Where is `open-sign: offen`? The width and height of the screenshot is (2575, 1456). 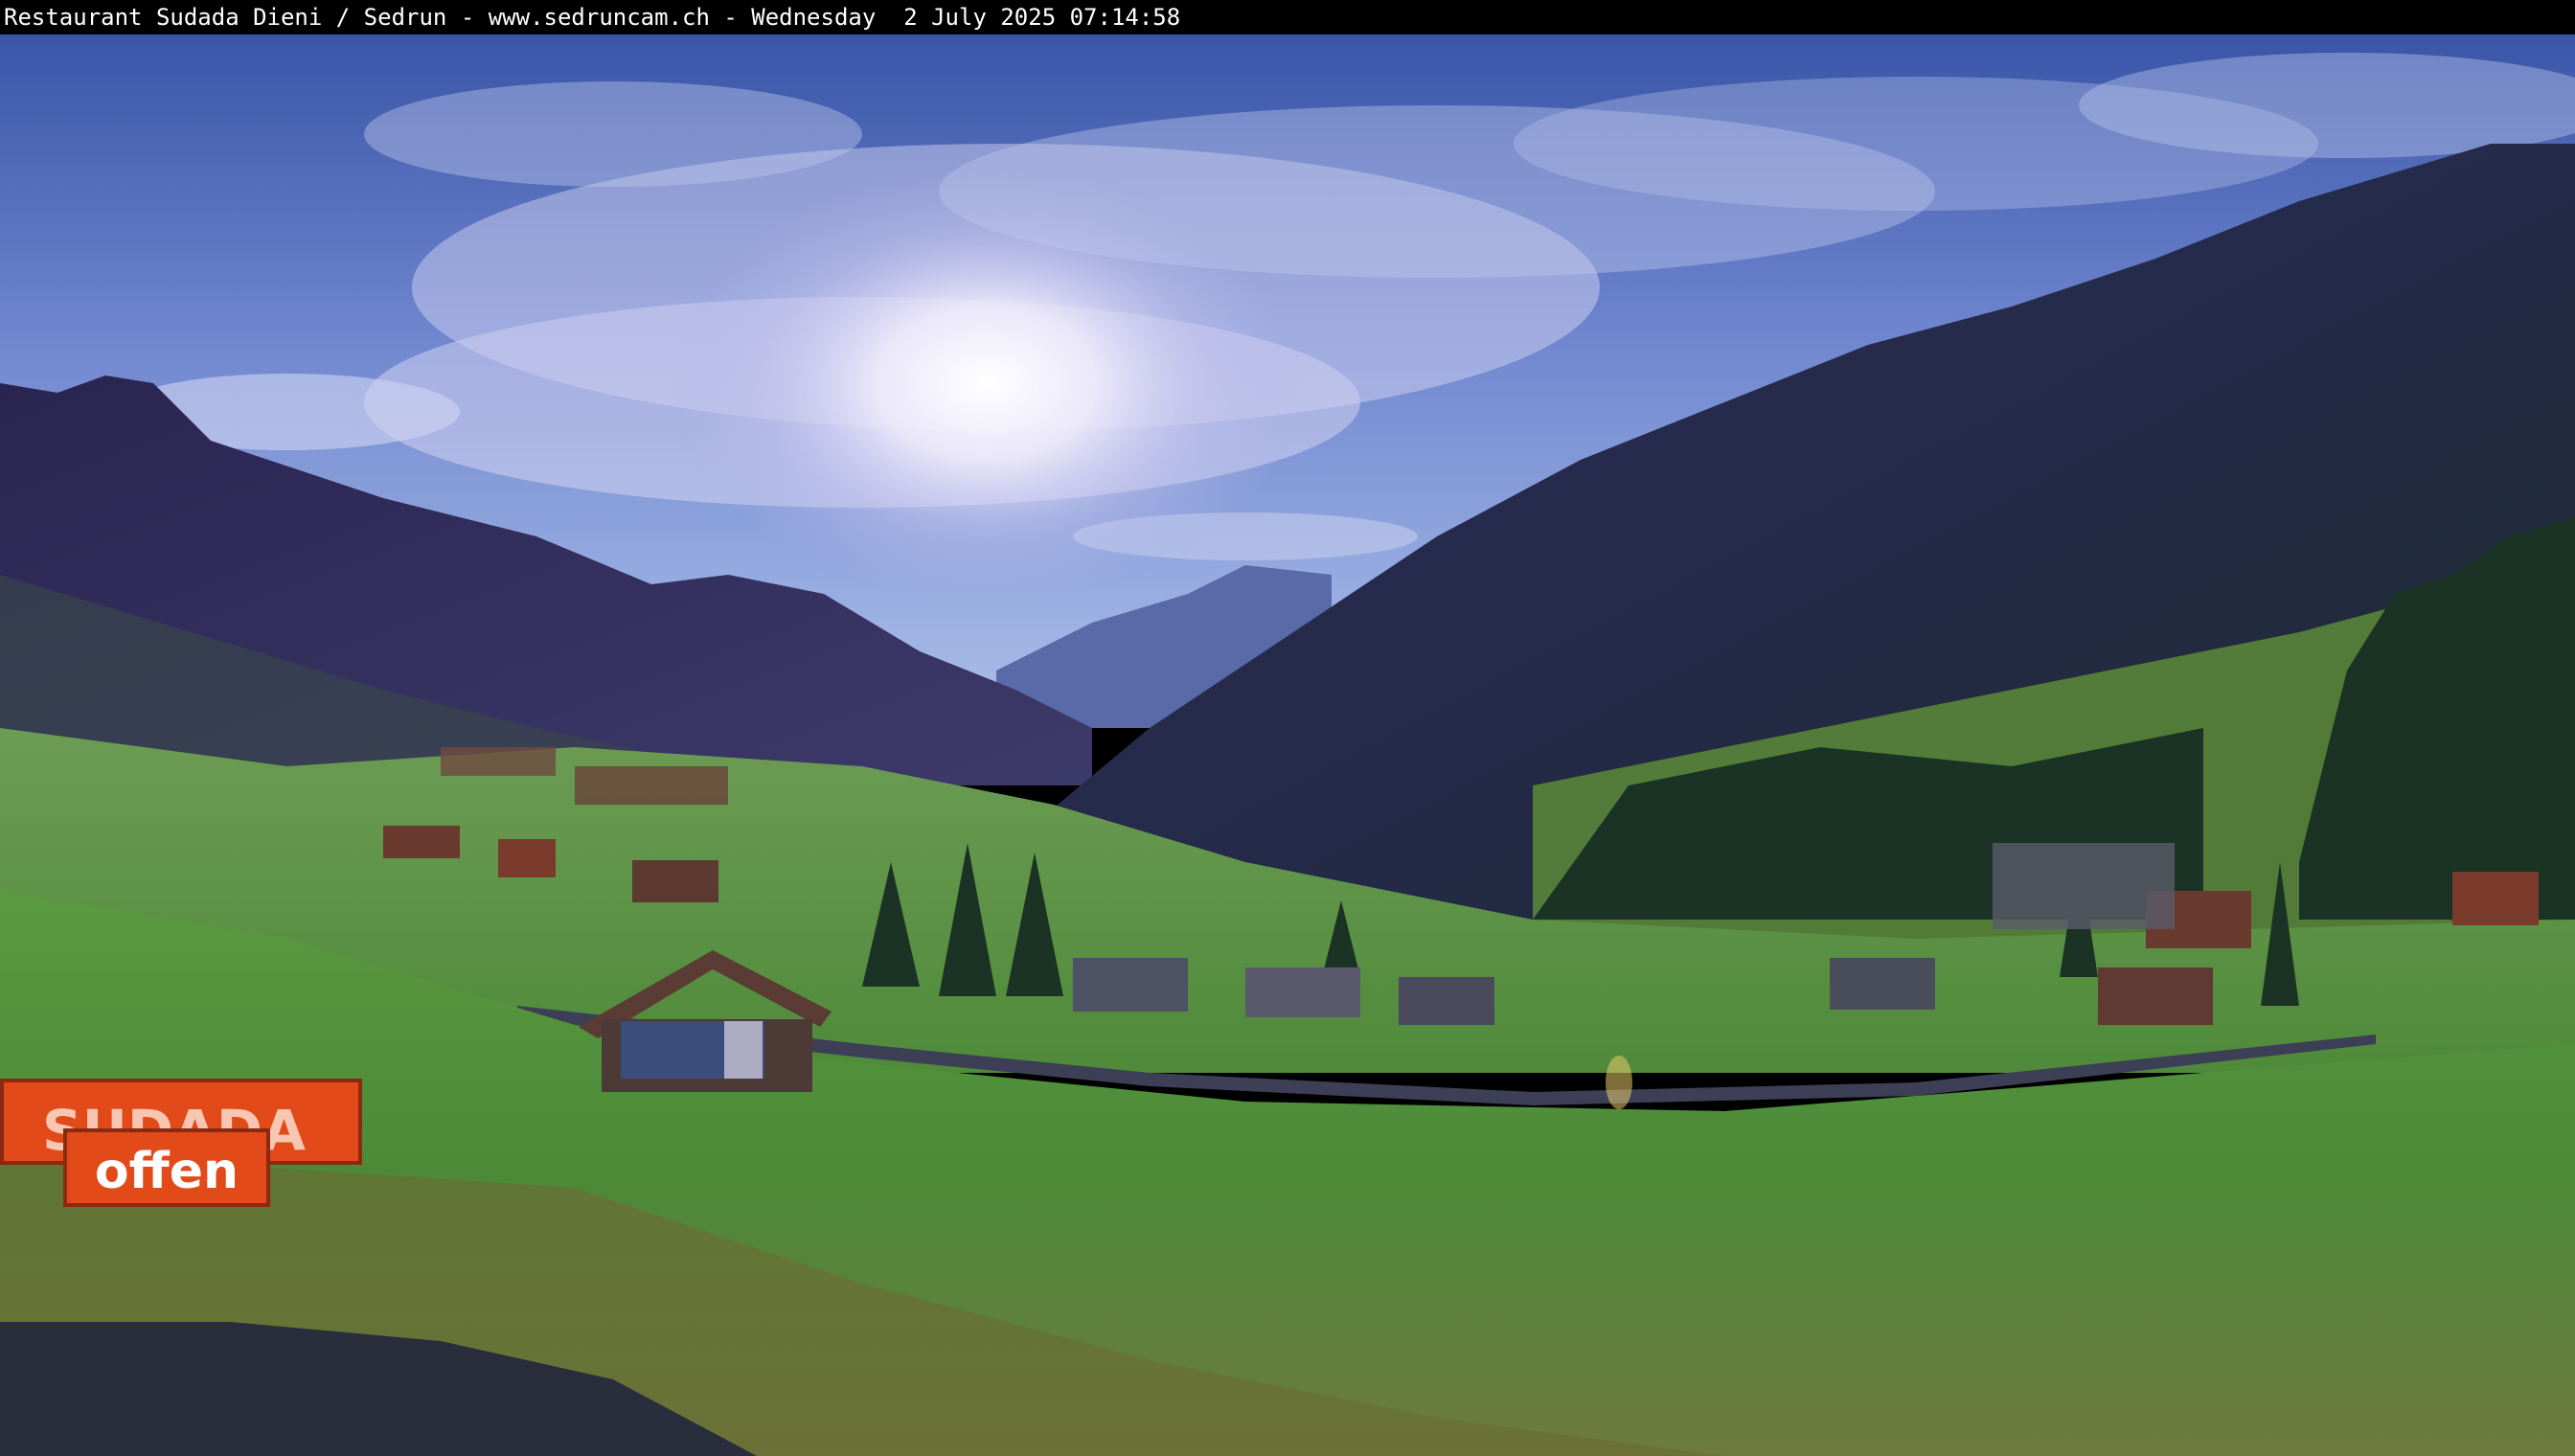 open-sign: offen is located at coordinates (166, 1167).